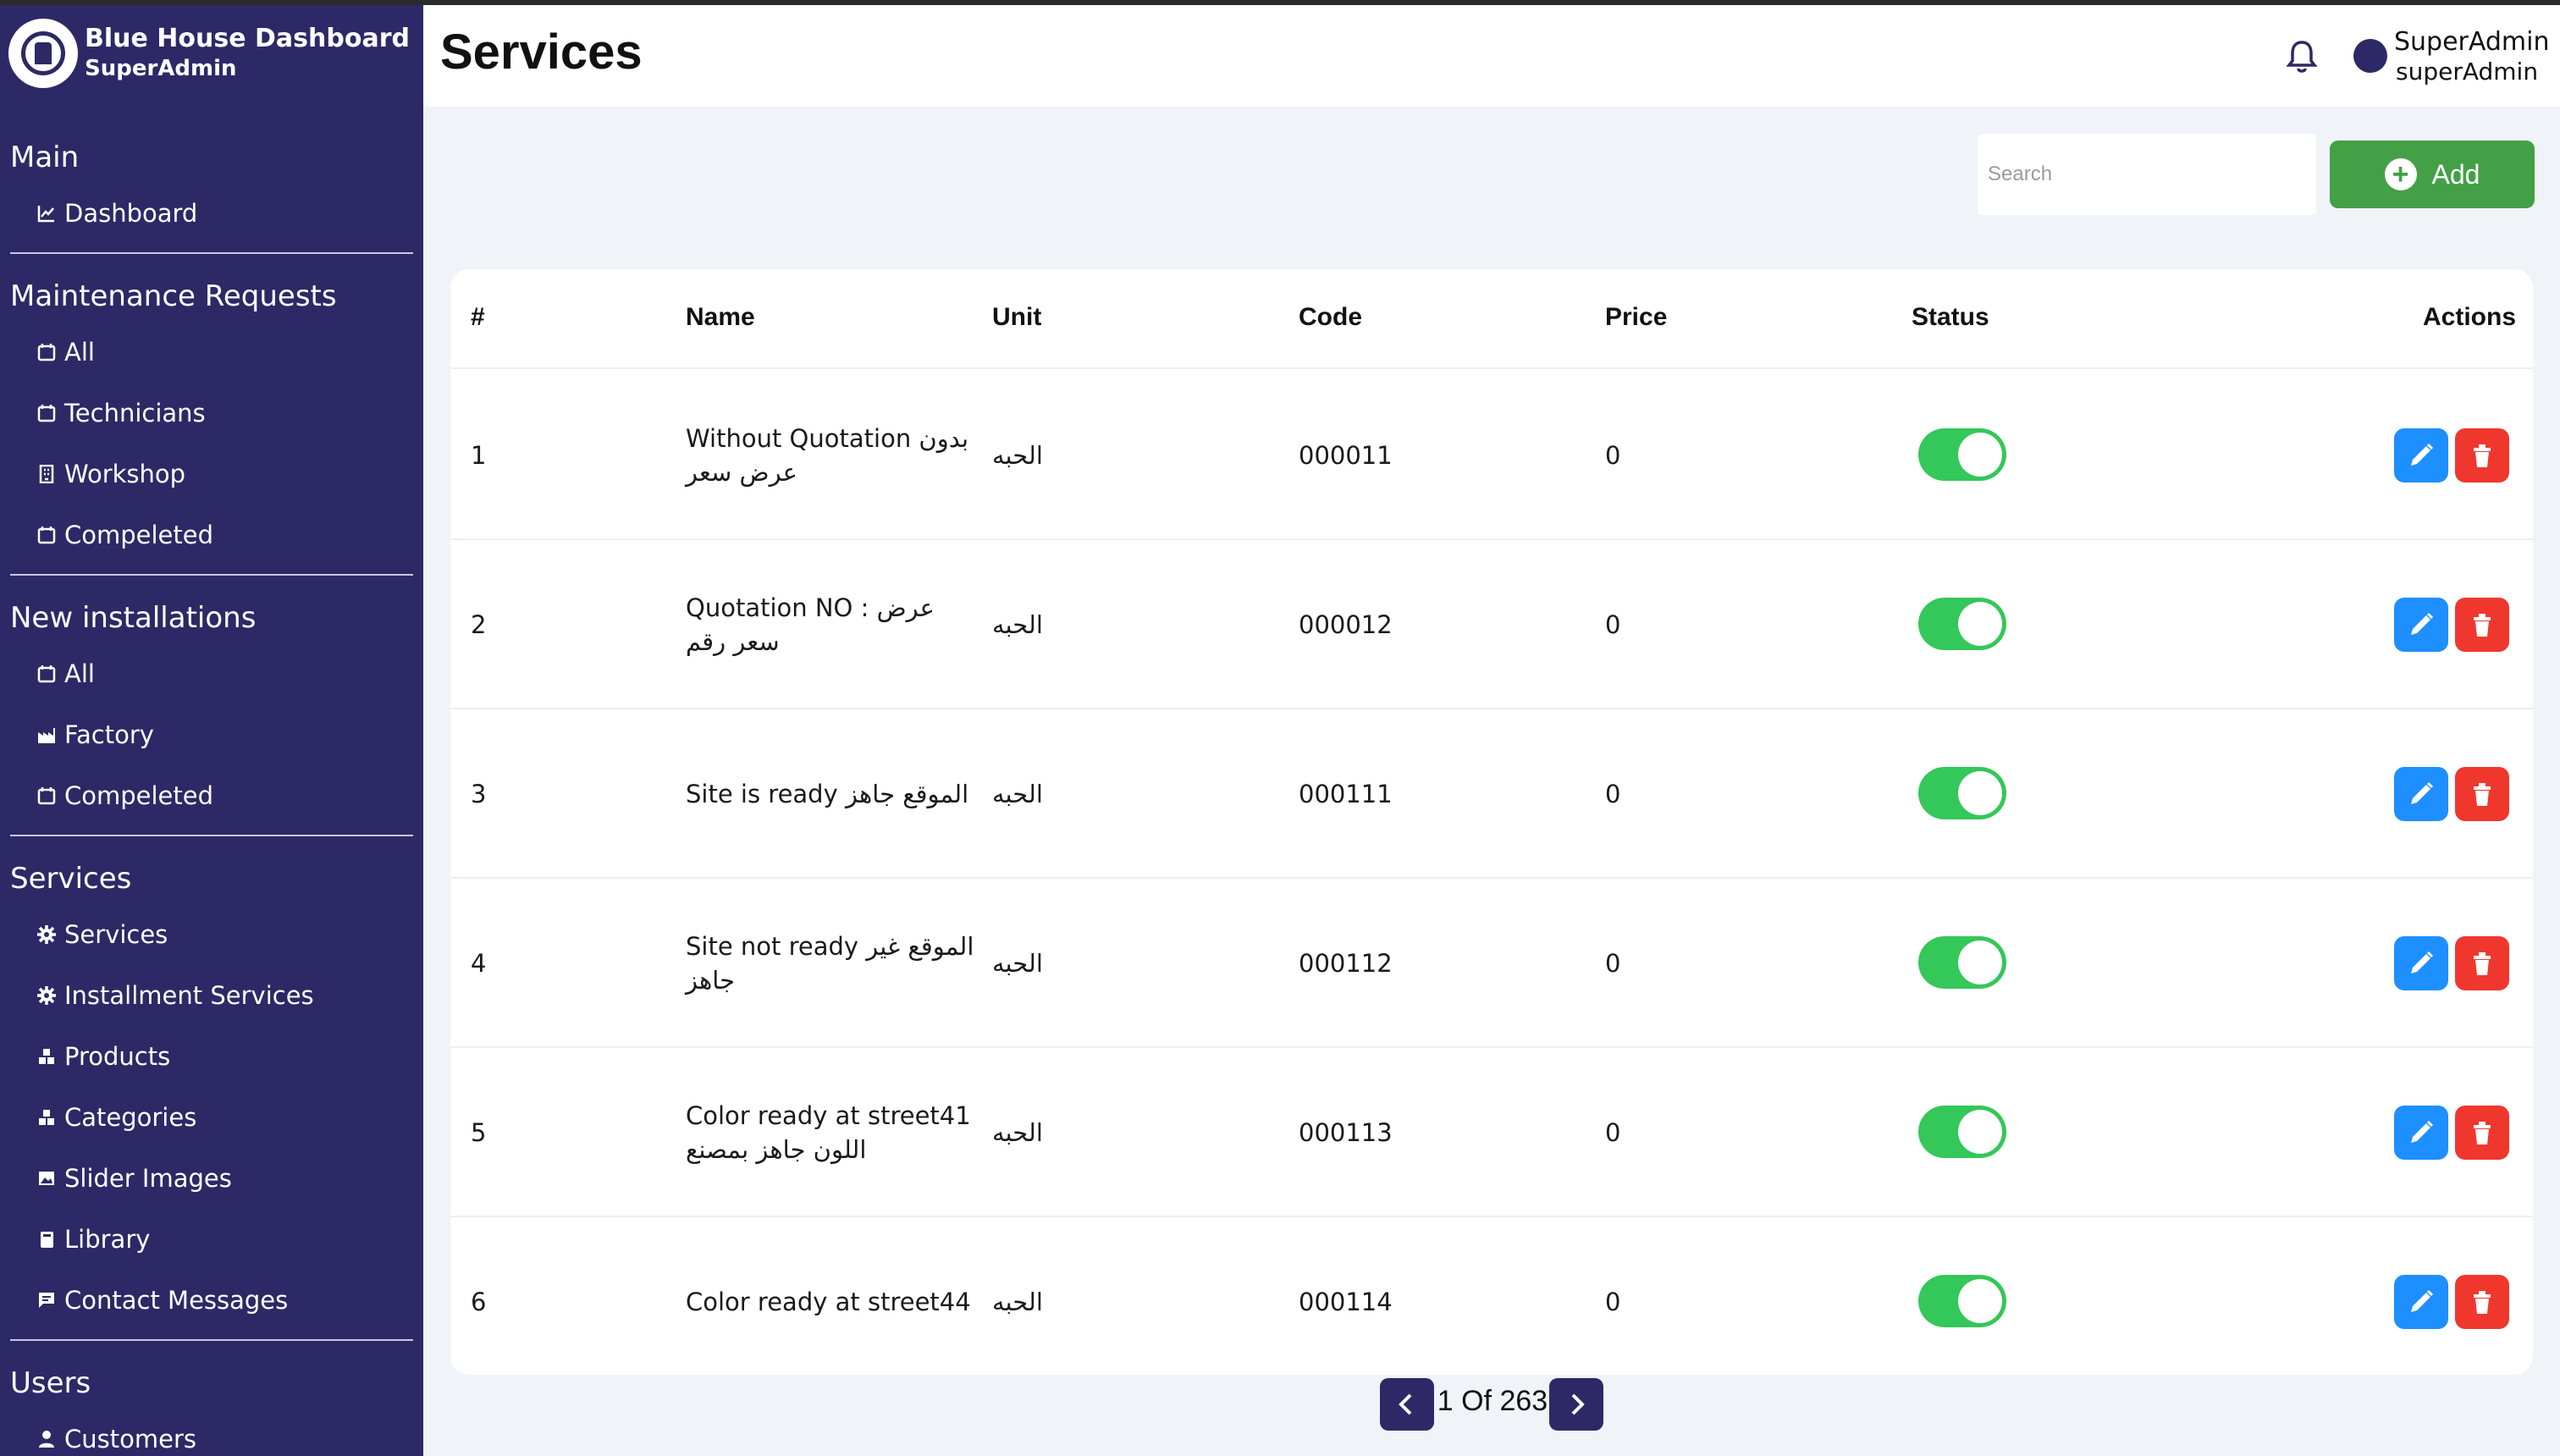 This screenshot has height=1456, width=2560. Describe the element at coordinates (211, 673) in the screenshot. I see `sidebar-item-installations-all: All` at that location.